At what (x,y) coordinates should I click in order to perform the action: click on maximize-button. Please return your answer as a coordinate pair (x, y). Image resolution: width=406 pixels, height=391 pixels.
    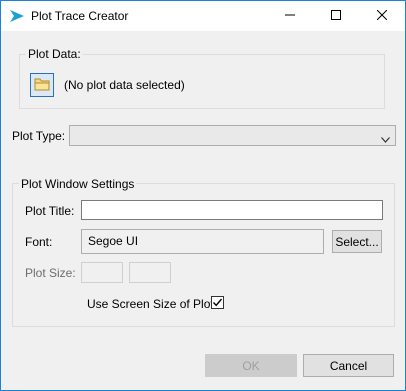
    Looking at the image, I should click on (336, 16).